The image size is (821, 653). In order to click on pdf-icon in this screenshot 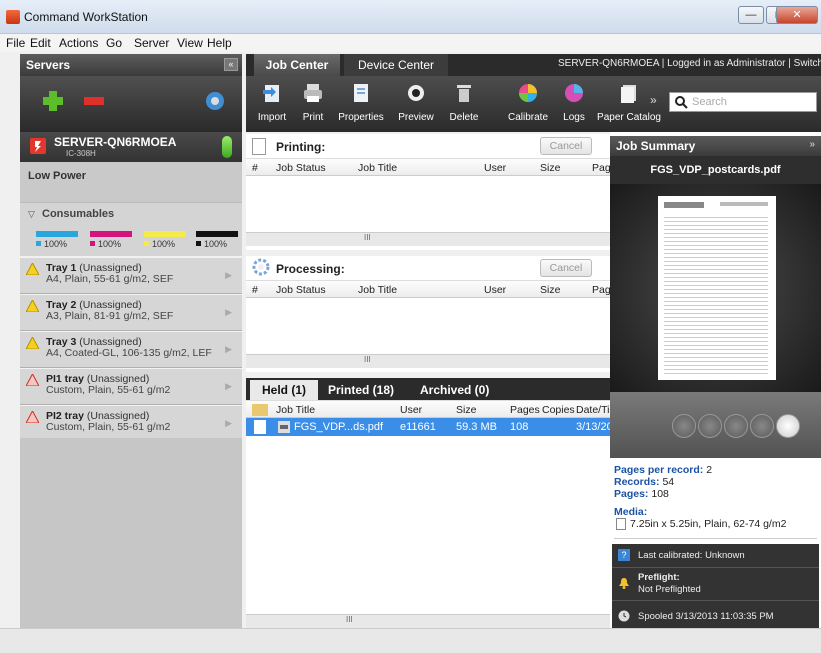, I will do `click(284, 427)`.